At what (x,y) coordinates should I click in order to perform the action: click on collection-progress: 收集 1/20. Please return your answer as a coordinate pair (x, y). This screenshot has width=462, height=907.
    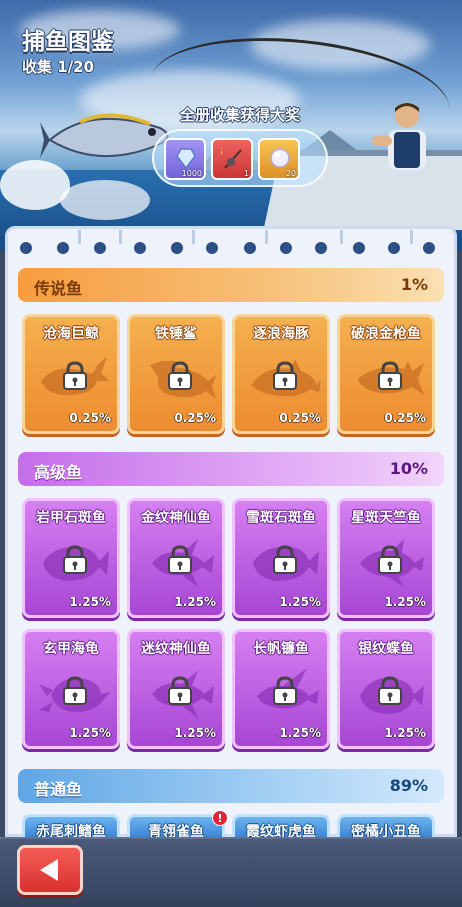
    Looking at the image, I should click on (58, 67).